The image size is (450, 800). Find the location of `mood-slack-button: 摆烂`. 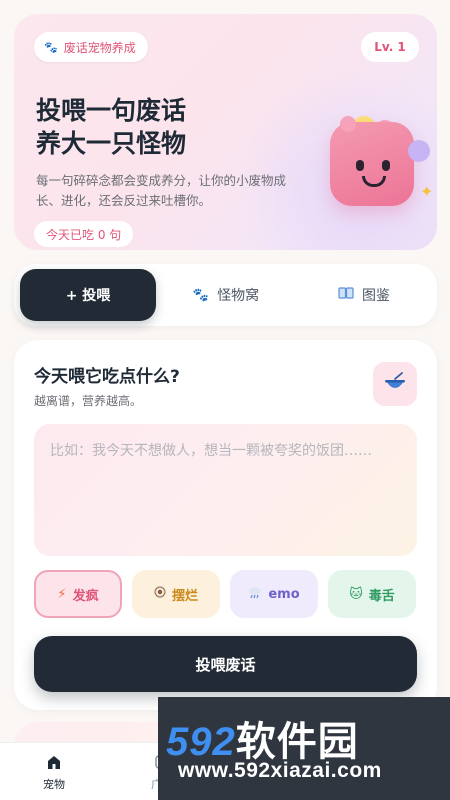

mood-slack-button: 摆烂 is located at coordinates (176, 594).